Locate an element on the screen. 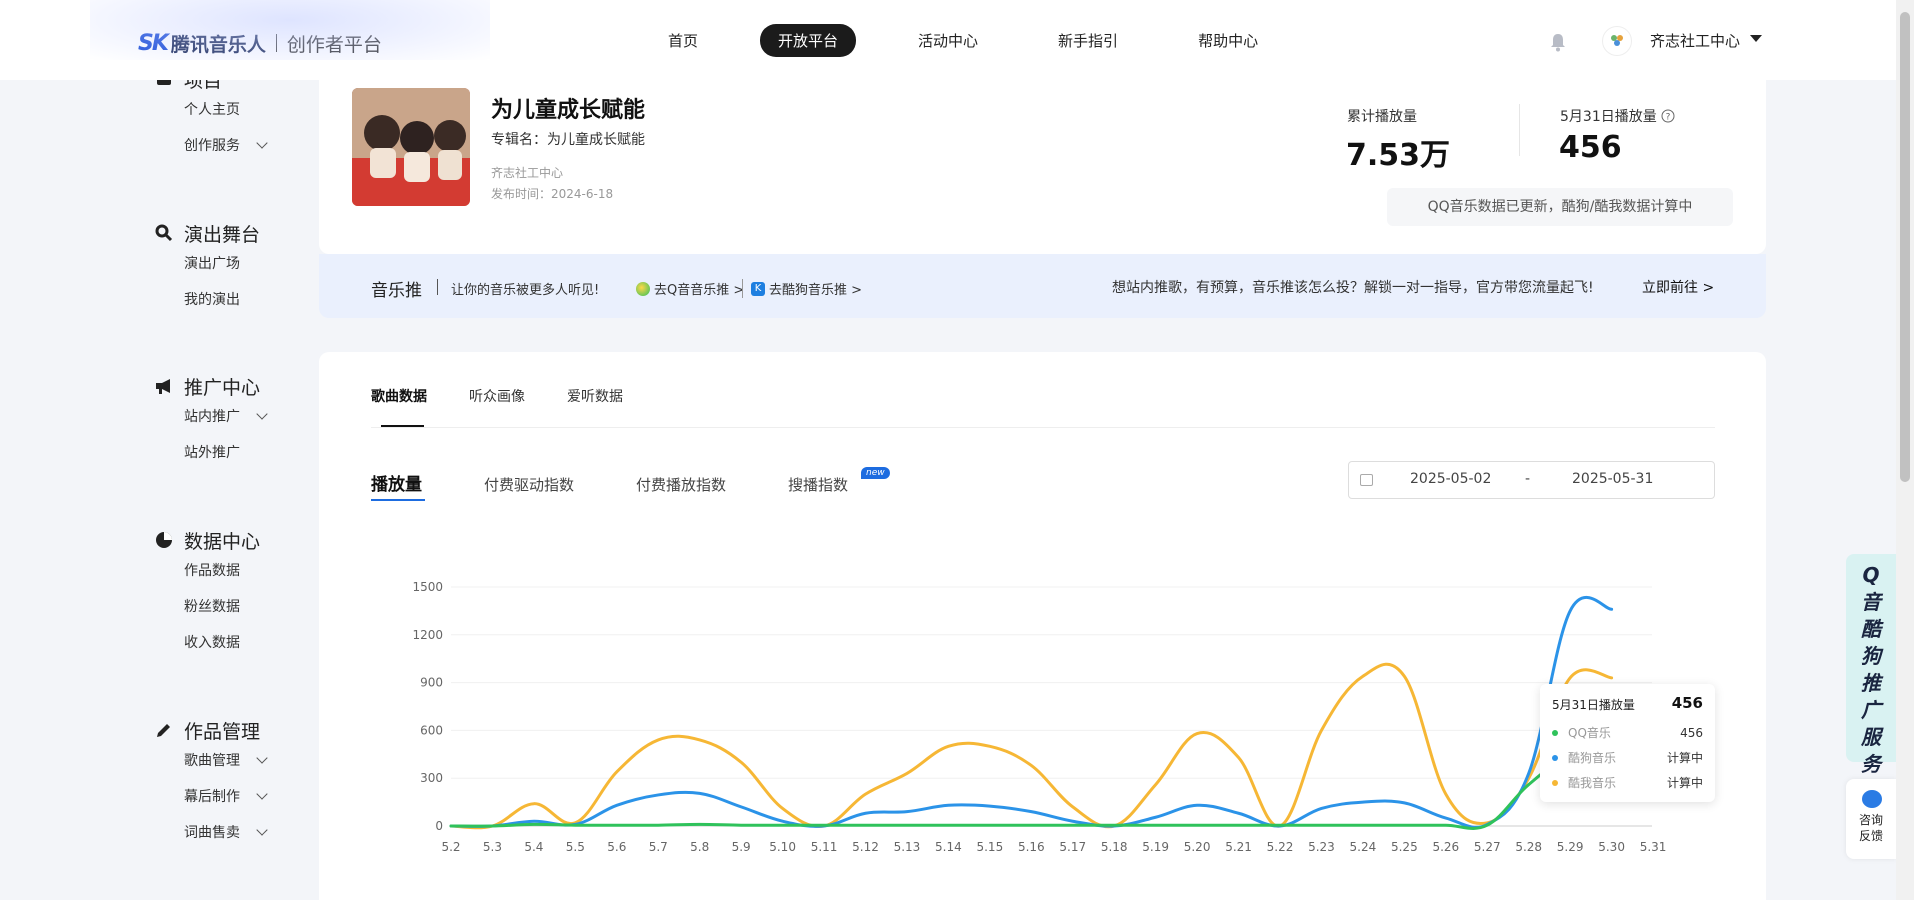  metric-tab-underline is located at coordinates (398, 500).